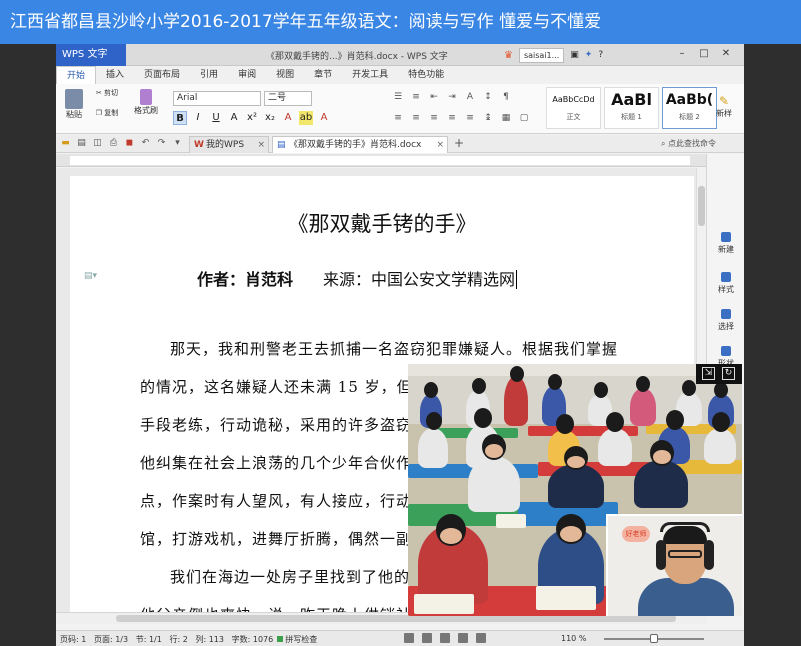  I want to click on line-spacing-icon: ↨, so click(488, 118).